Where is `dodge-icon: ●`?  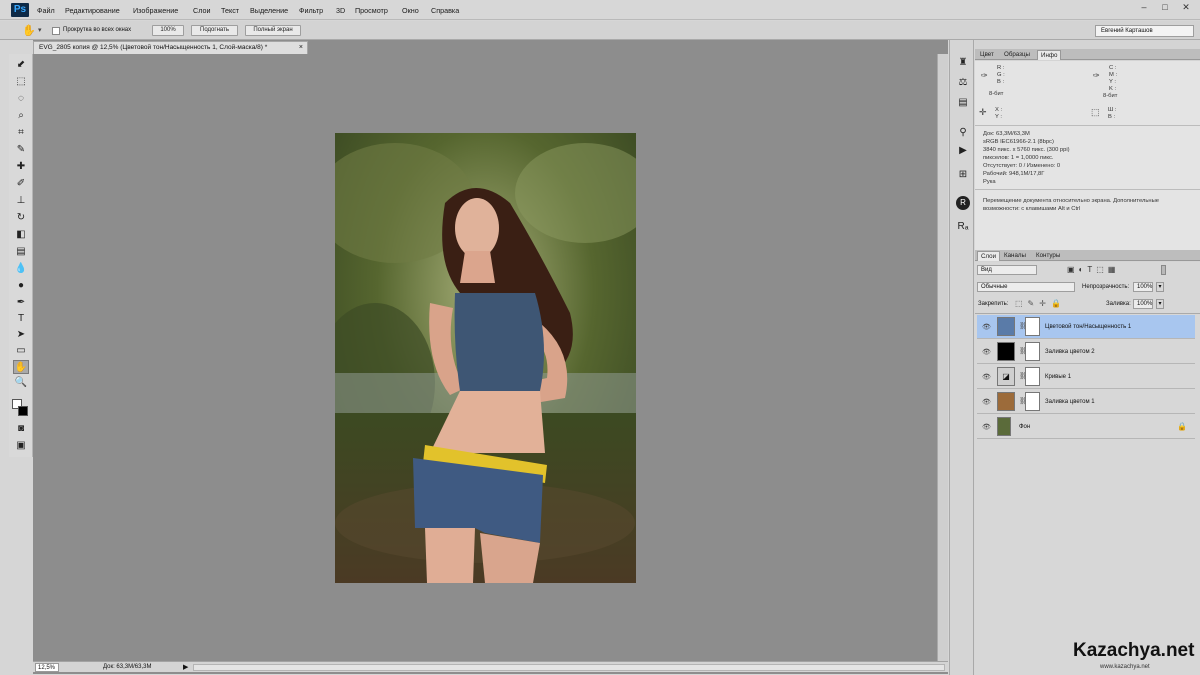 dodge-icon: ● is located at coordinates (21, 286).